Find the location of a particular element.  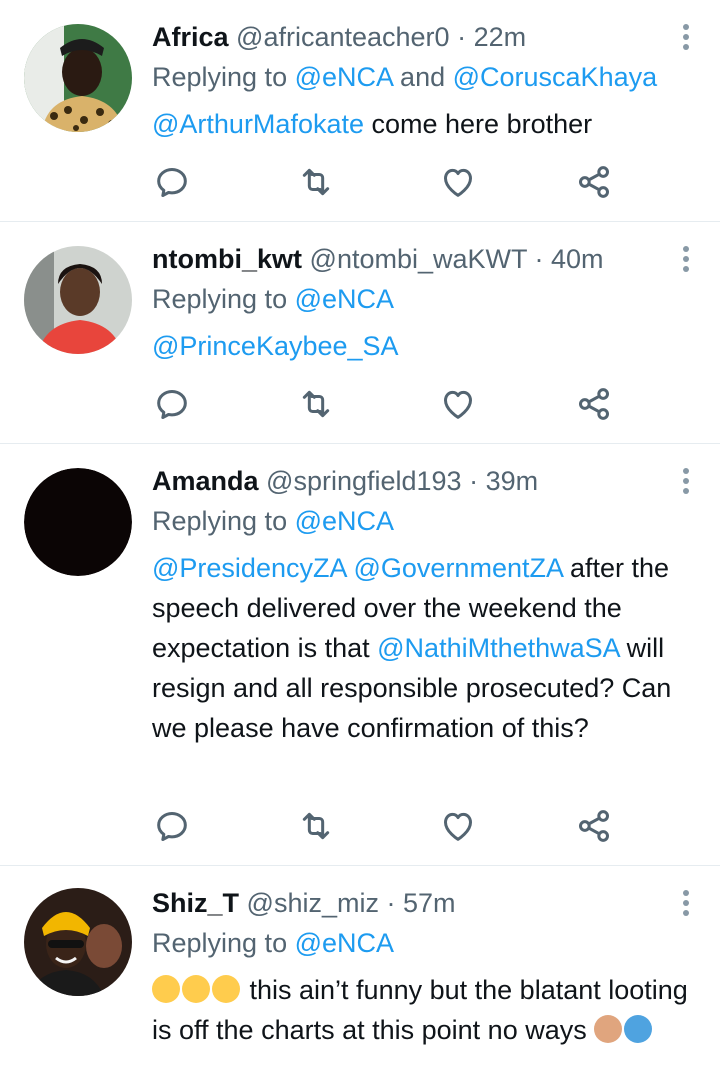

mention-link: @PresidencyZA is located at coordinates (249, 568).